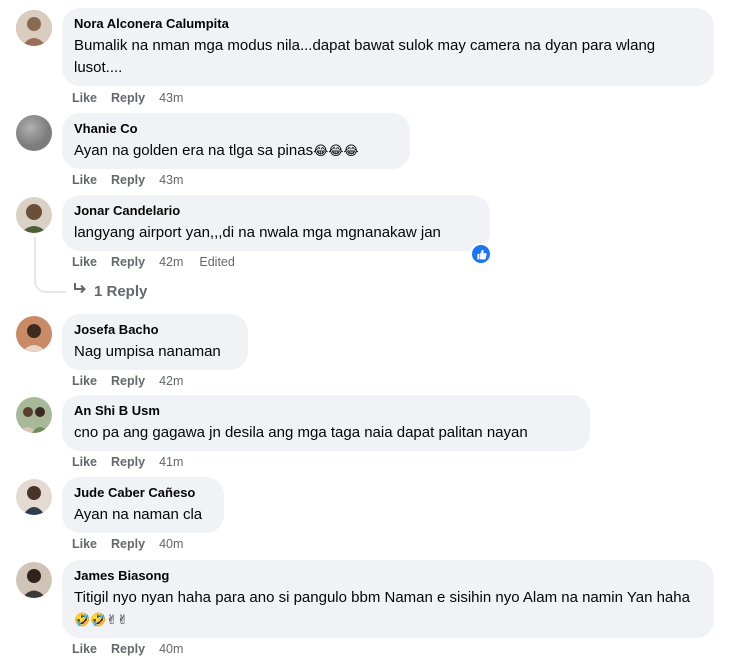  I want to click on comment-actions: Like Reply 42m, so click(135, 381).